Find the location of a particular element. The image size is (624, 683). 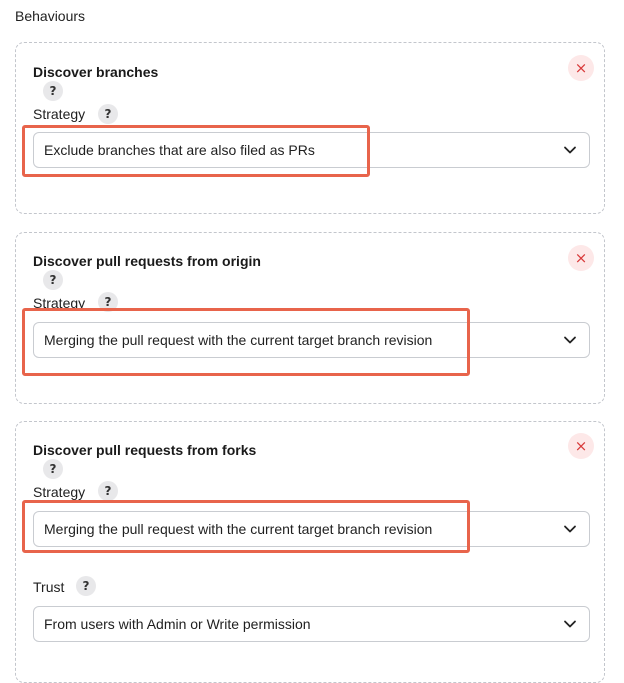

trust-label: Trust is located at coordinates (49, 587).